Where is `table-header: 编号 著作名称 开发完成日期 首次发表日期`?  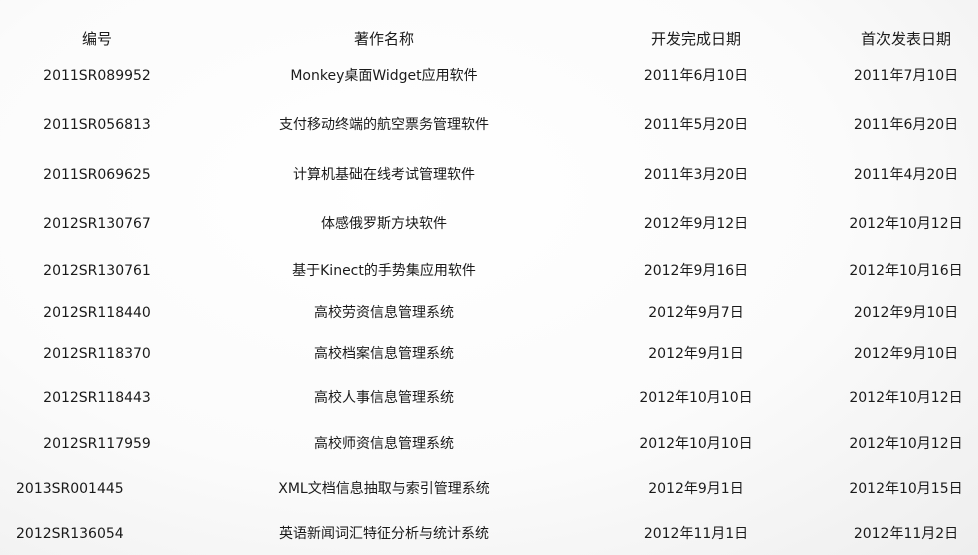
table-header: 编号 著作名称 开发完成日期 首次发表日期 is located at coordinates (489, 39).